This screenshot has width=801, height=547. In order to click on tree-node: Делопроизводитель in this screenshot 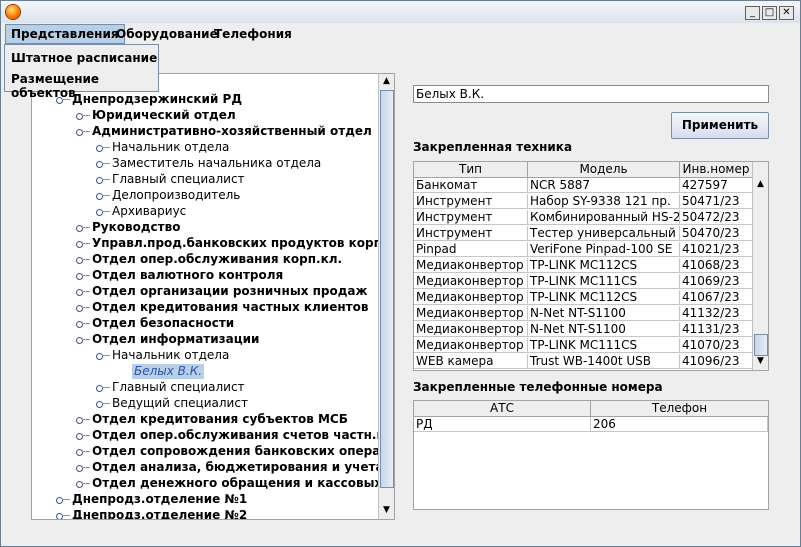, I will do `click(176, 195)`.